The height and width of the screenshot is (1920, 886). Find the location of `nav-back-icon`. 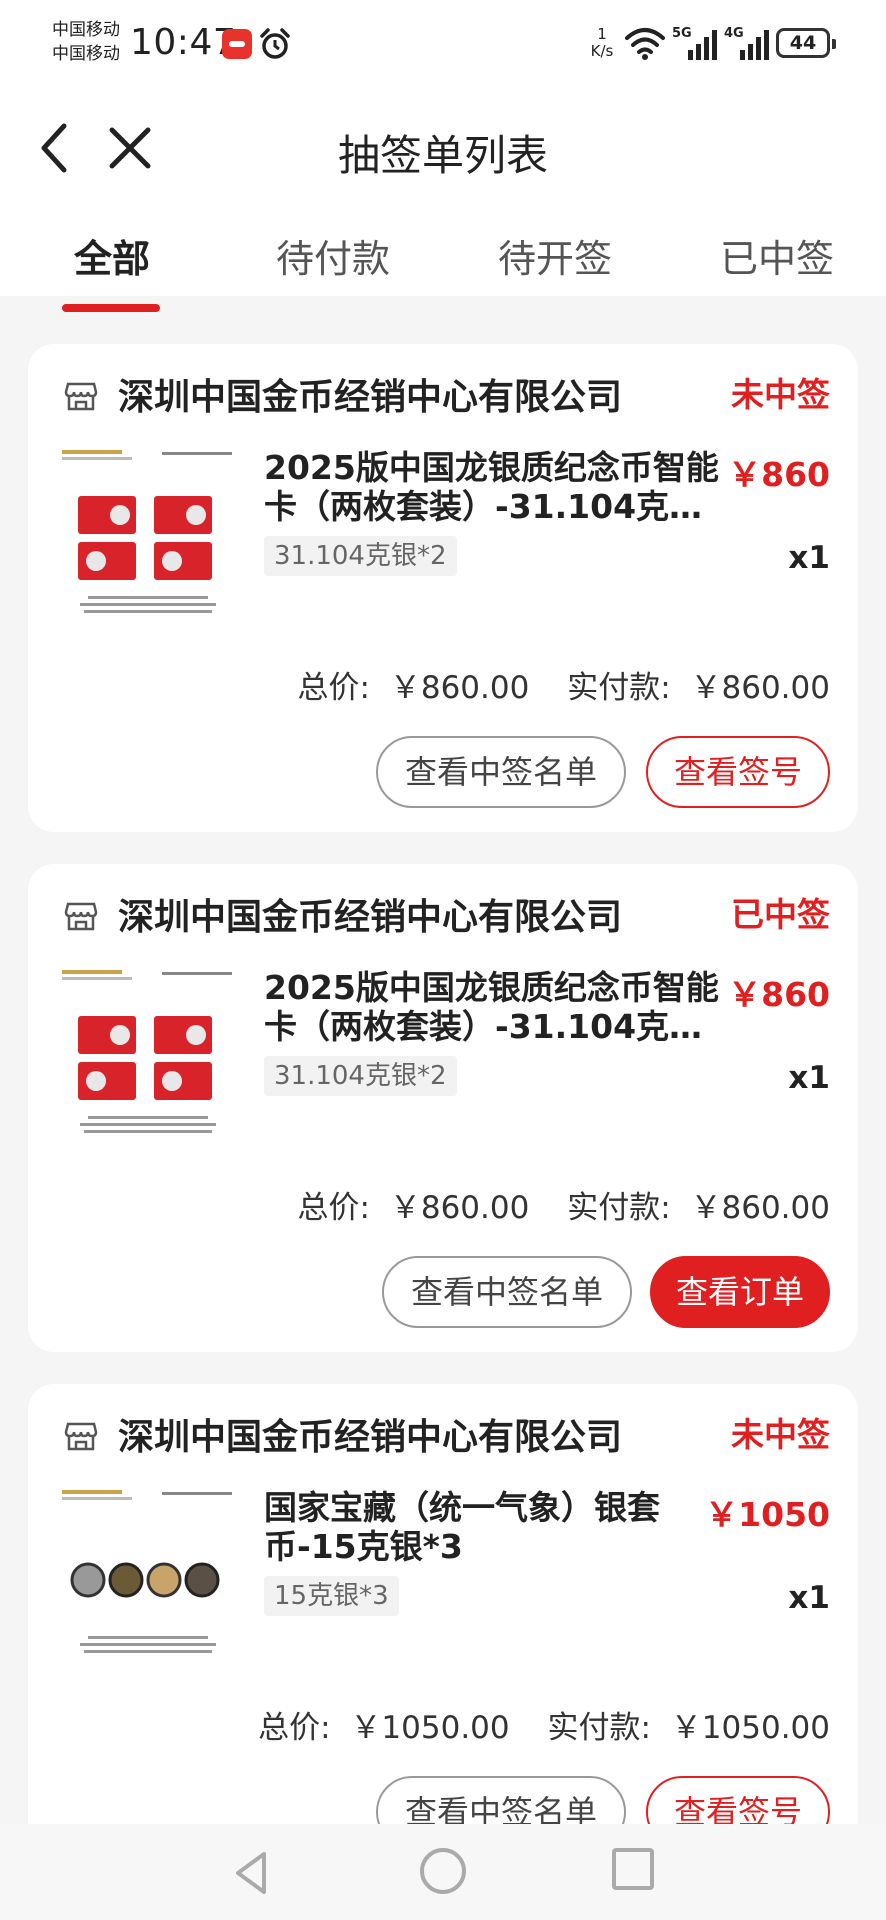

nav-back-icon is located at coordinates (253, 1873).